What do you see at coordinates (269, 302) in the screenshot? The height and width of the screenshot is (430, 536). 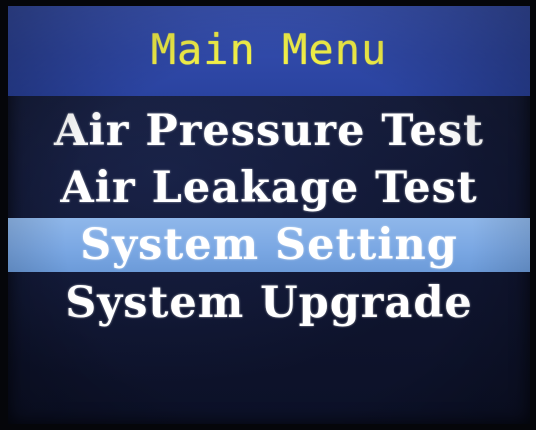 I see `menu-item-system-upgrade: System Upgrade` at bounding box center [269, 302].